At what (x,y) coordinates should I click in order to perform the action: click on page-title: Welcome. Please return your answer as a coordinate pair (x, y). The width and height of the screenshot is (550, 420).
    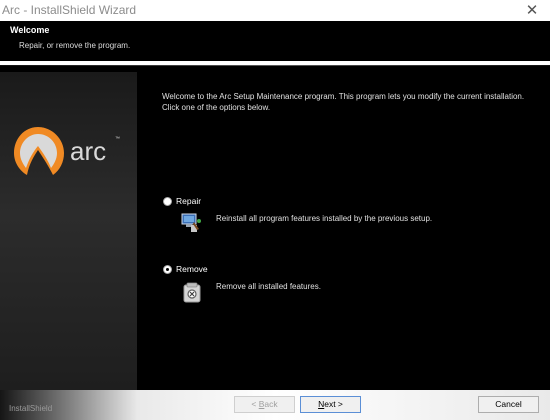
    Looking at the image, I should click on (30, 30).